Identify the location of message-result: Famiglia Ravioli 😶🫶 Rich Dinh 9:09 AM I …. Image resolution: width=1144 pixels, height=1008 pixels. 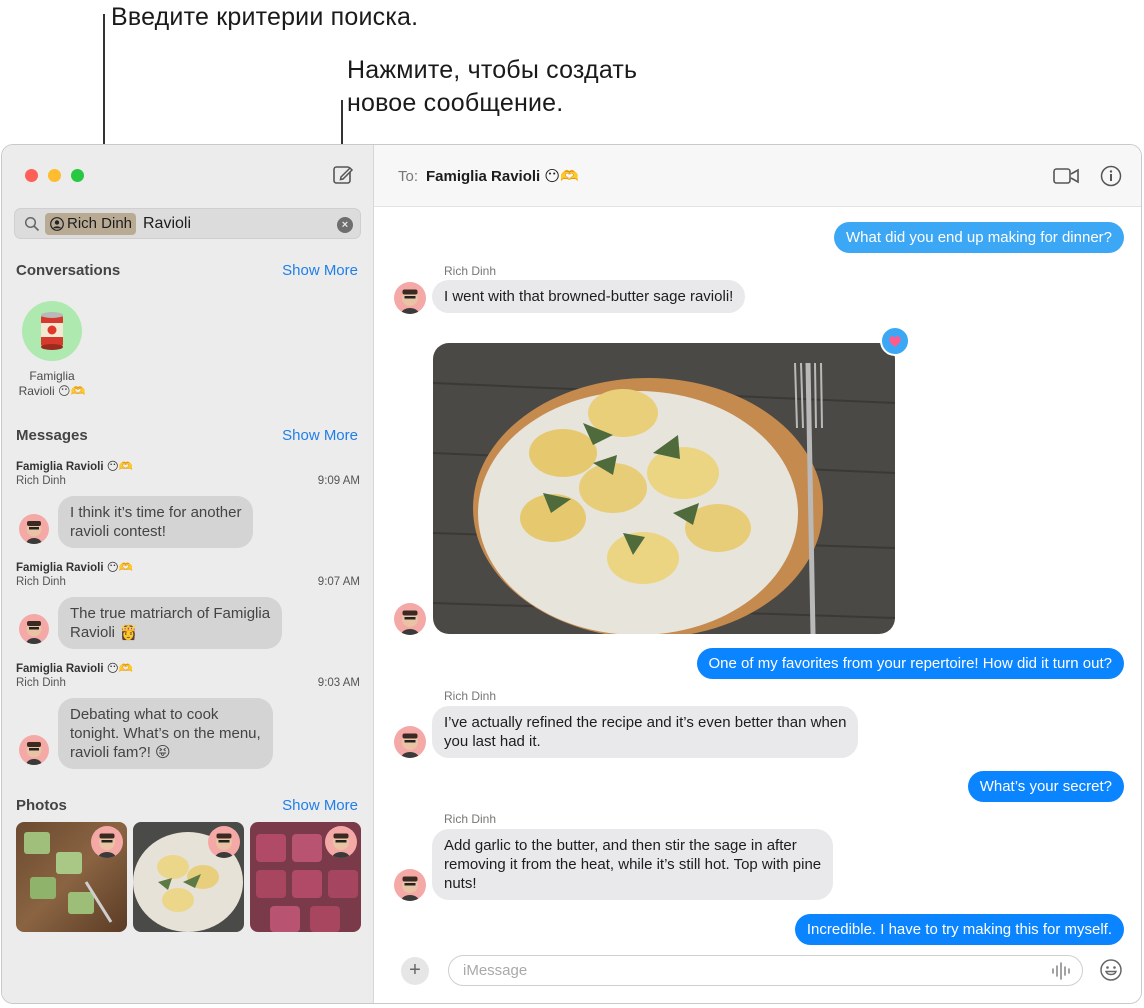
(188, 505).